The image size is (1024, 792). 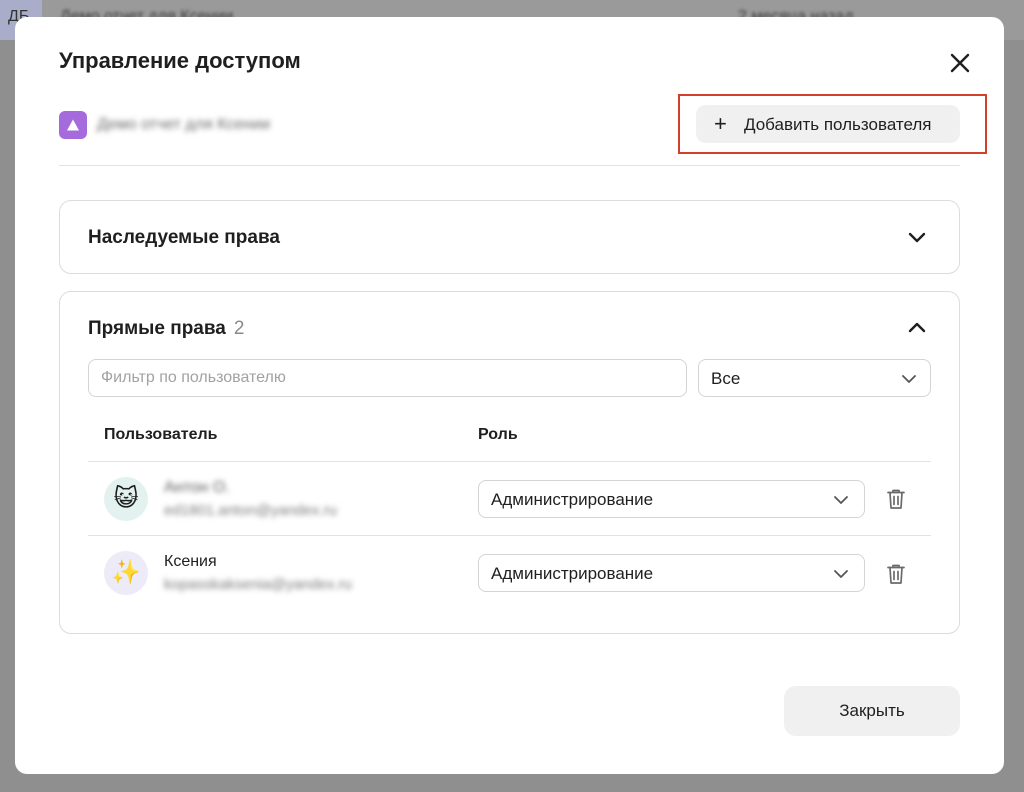 What do you see at coordinates (960, 63) in the screenshot?
I see `close-icon` at bounding box center [960, 63].